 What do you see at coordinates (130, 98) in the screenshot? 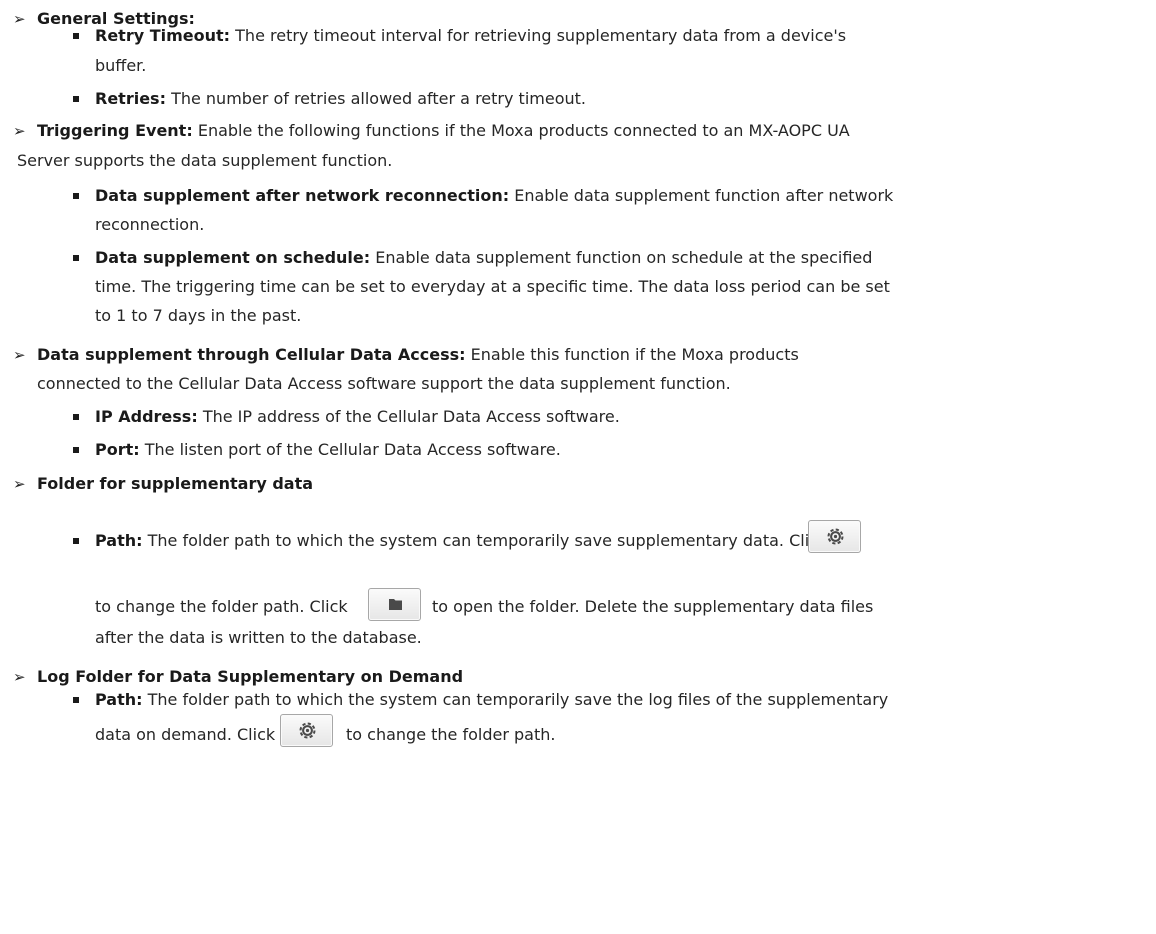
I see `retries-label: Retries:` at bounding box center [130, 98].